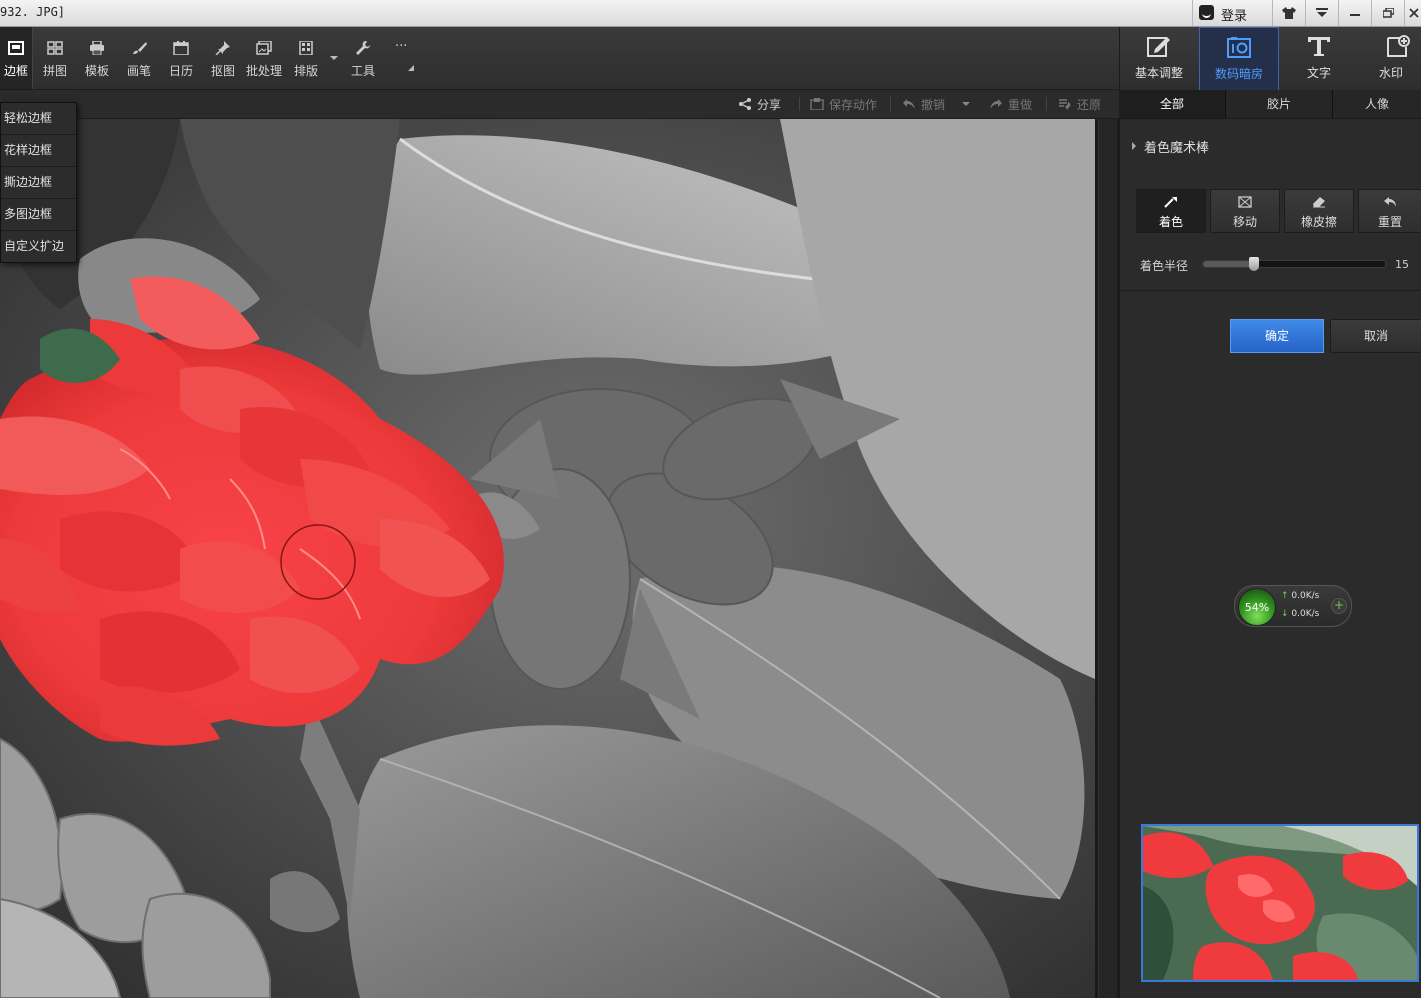  I want to click on restore-button, so click(1387, 13).